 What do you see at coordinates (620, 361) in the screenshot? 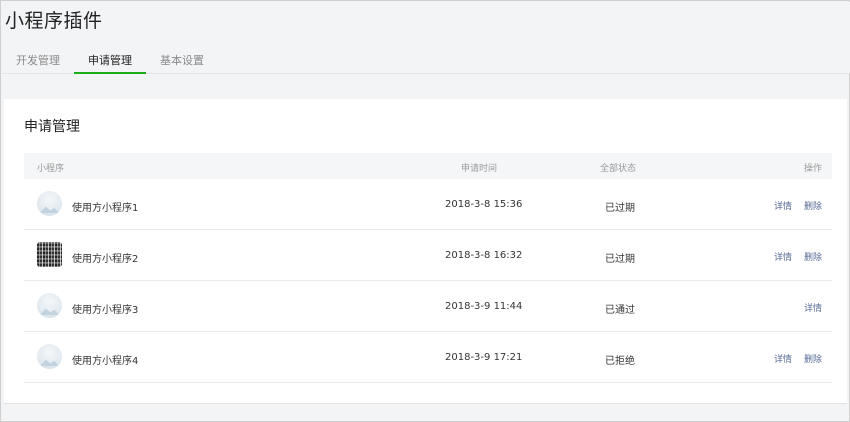
I see `status-text: 已拒绝` at bounding box center [620, 361].